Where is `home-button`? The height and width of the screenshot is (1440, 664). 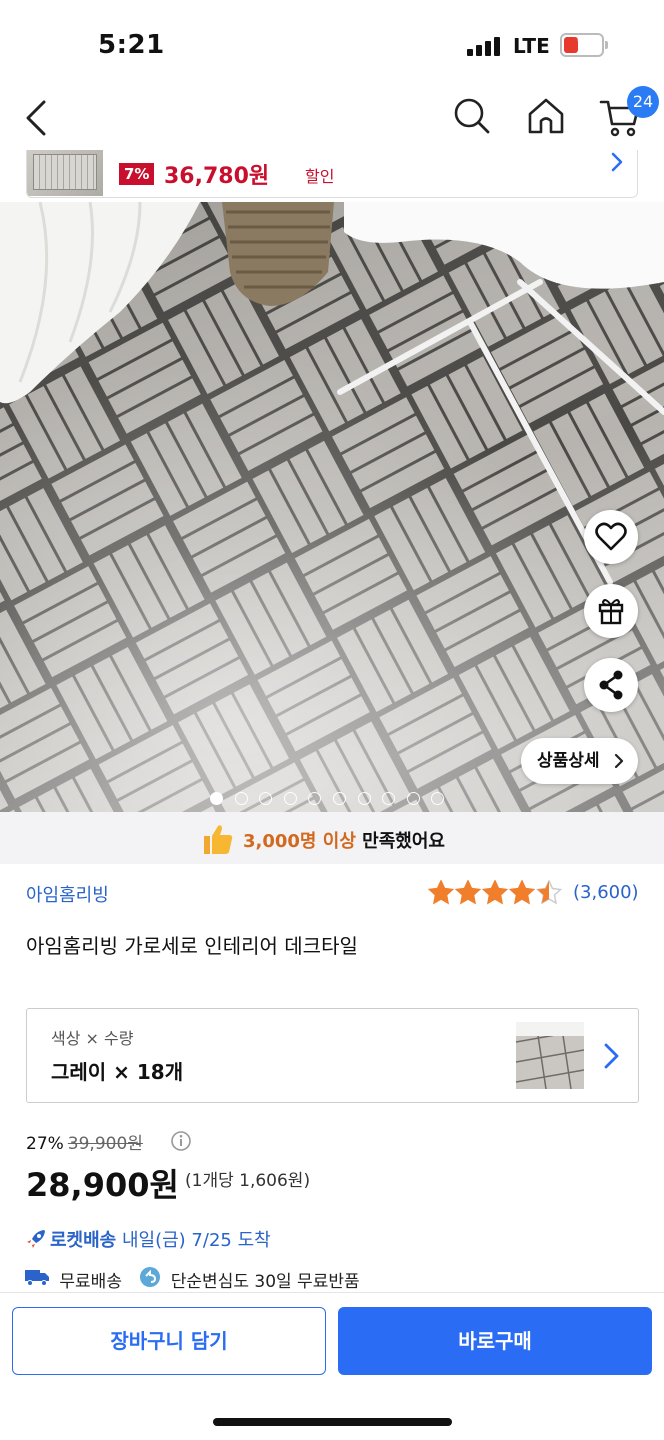
home-button is located at coordinates (546, 118).